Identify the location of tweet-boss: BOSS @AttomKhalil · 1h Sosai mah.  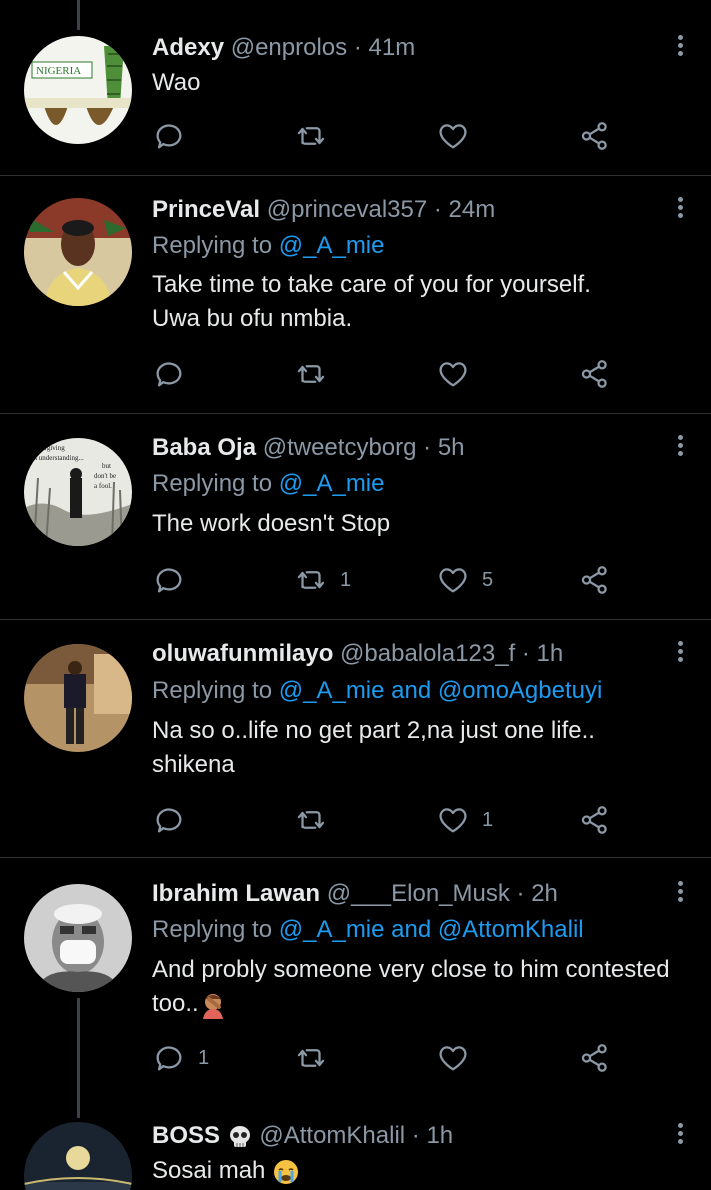
(355, 1144).